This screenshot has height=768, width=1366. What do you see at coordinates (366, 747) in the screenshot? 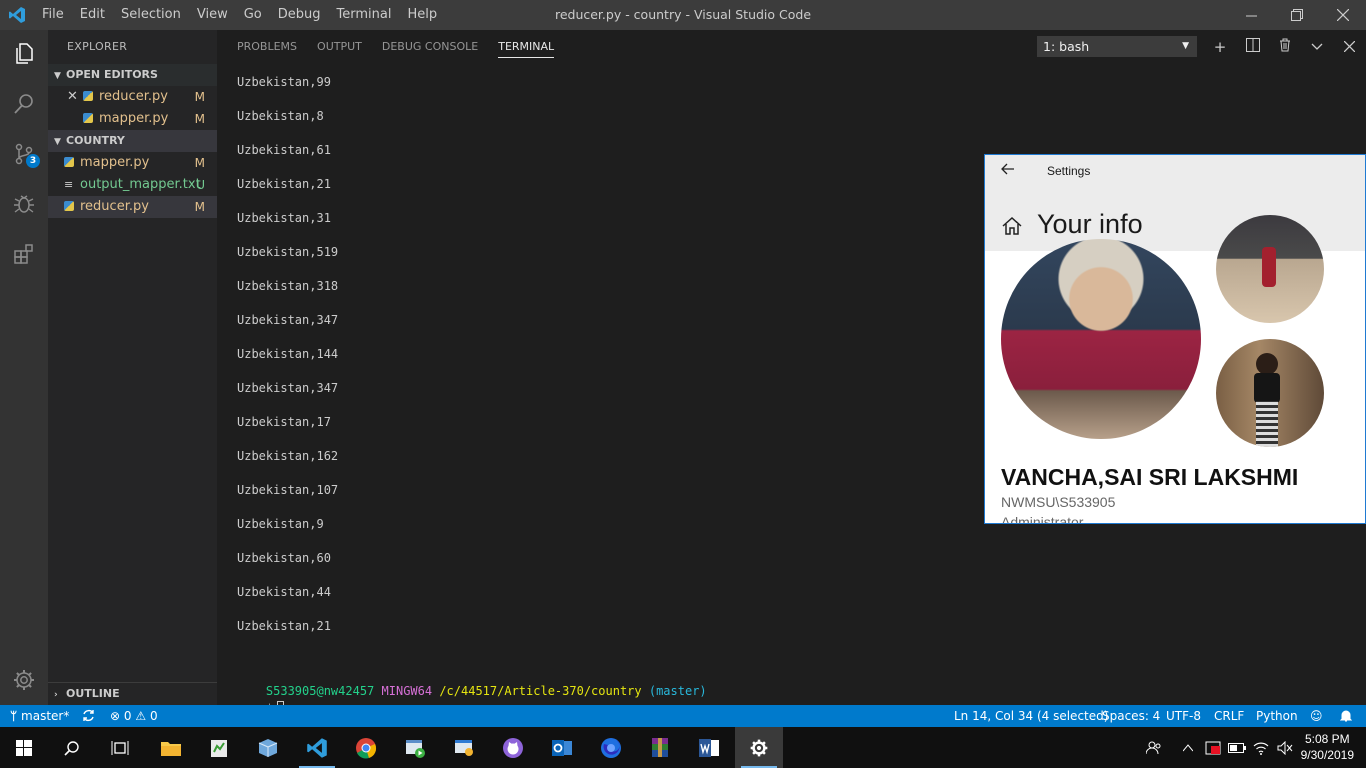
I see `chrome-taskbar` at bounding box center [366, 747].